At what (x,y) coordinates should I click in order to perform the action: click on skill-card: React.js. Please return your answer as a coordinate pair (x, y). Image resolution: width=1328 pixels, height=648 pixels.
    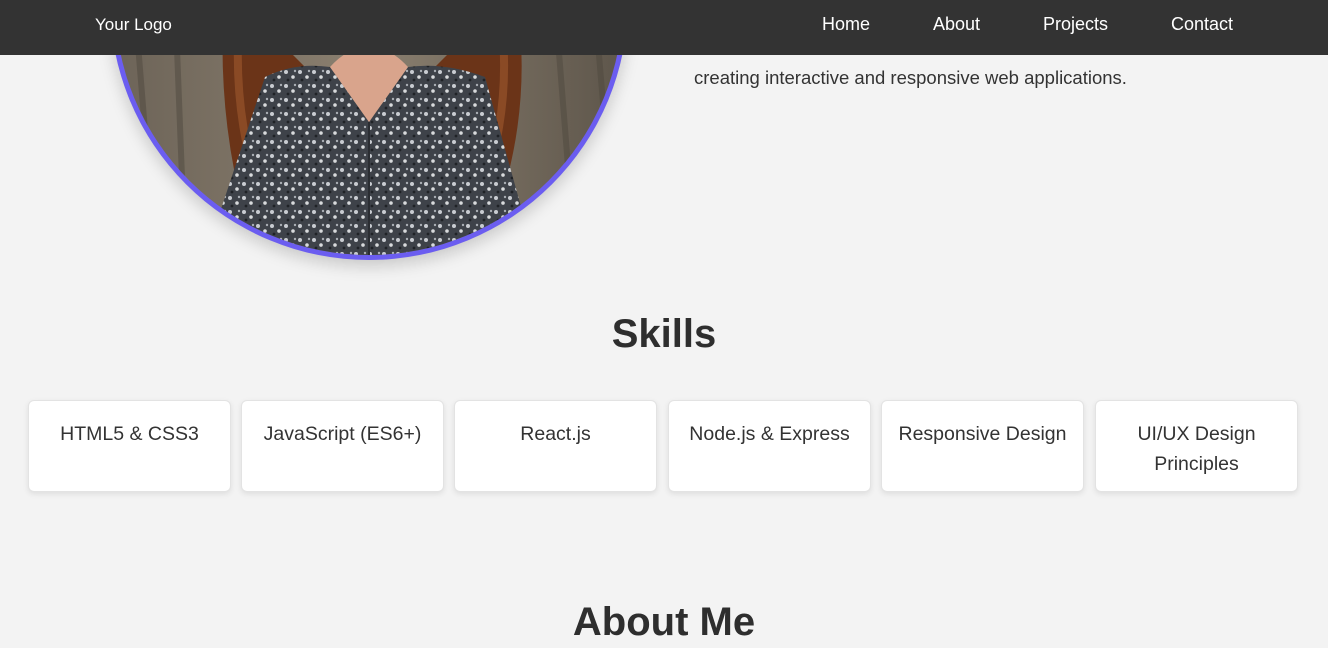
    Looking at the image, I should click on (555, 446).